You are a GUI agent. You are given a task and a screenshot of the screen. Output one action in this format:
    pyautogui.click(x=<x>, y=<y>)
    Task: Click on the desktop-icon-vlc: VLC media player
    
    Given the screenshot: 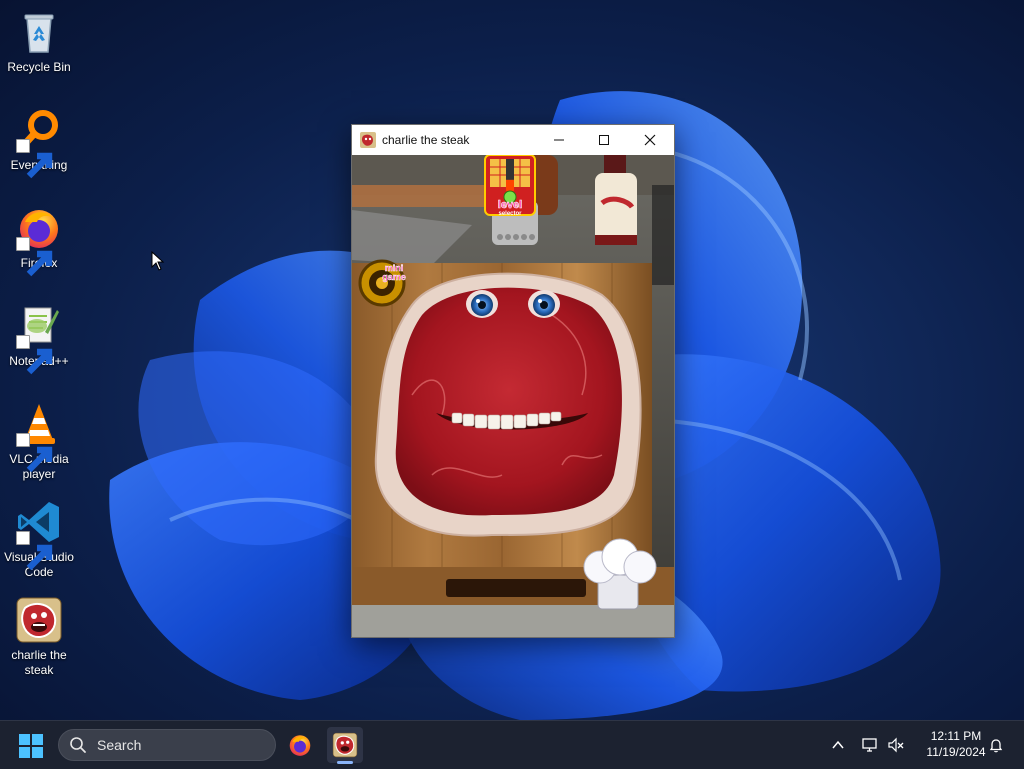 What is the action you would take?
    pyautogui.click(x=39, y=441)
    